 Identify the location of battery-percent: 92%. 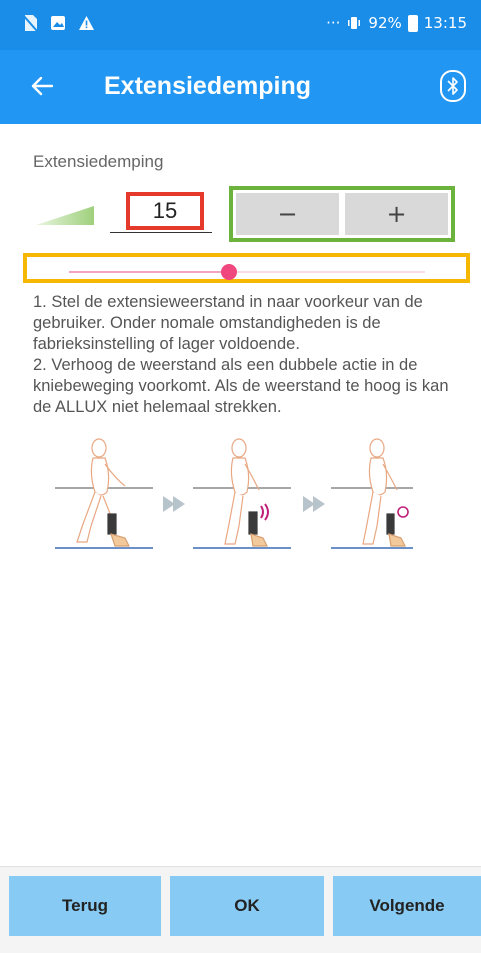
(385, 23).